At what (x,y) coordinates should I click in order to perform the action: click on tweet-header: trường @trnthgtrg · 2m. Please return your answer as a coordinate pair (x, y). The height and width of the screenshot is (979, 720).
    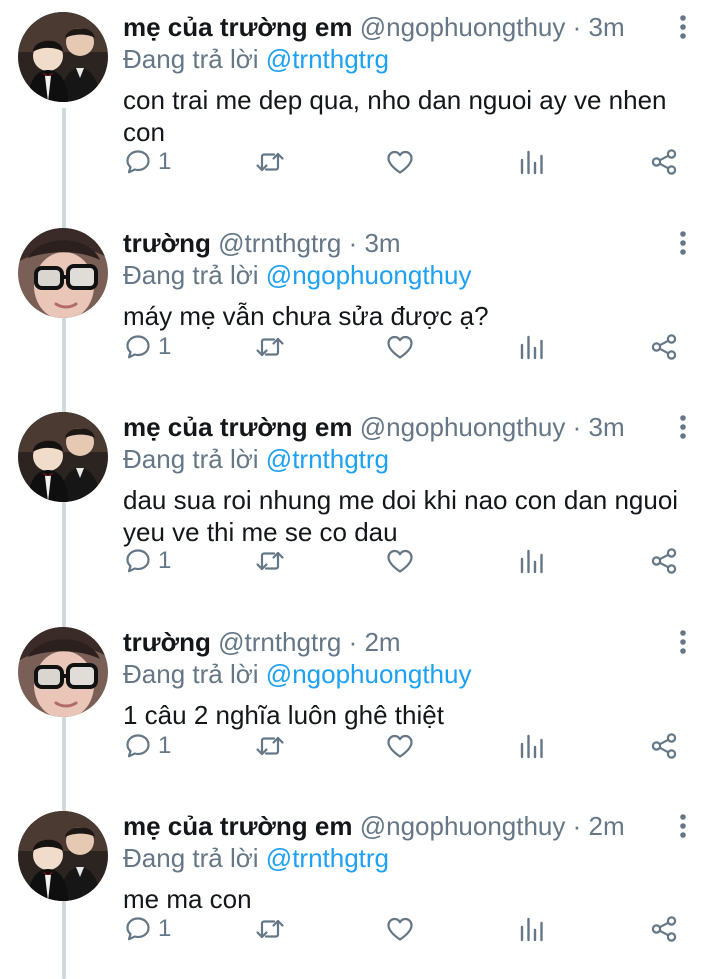
    Looking at the image, I should click on (262, 642).